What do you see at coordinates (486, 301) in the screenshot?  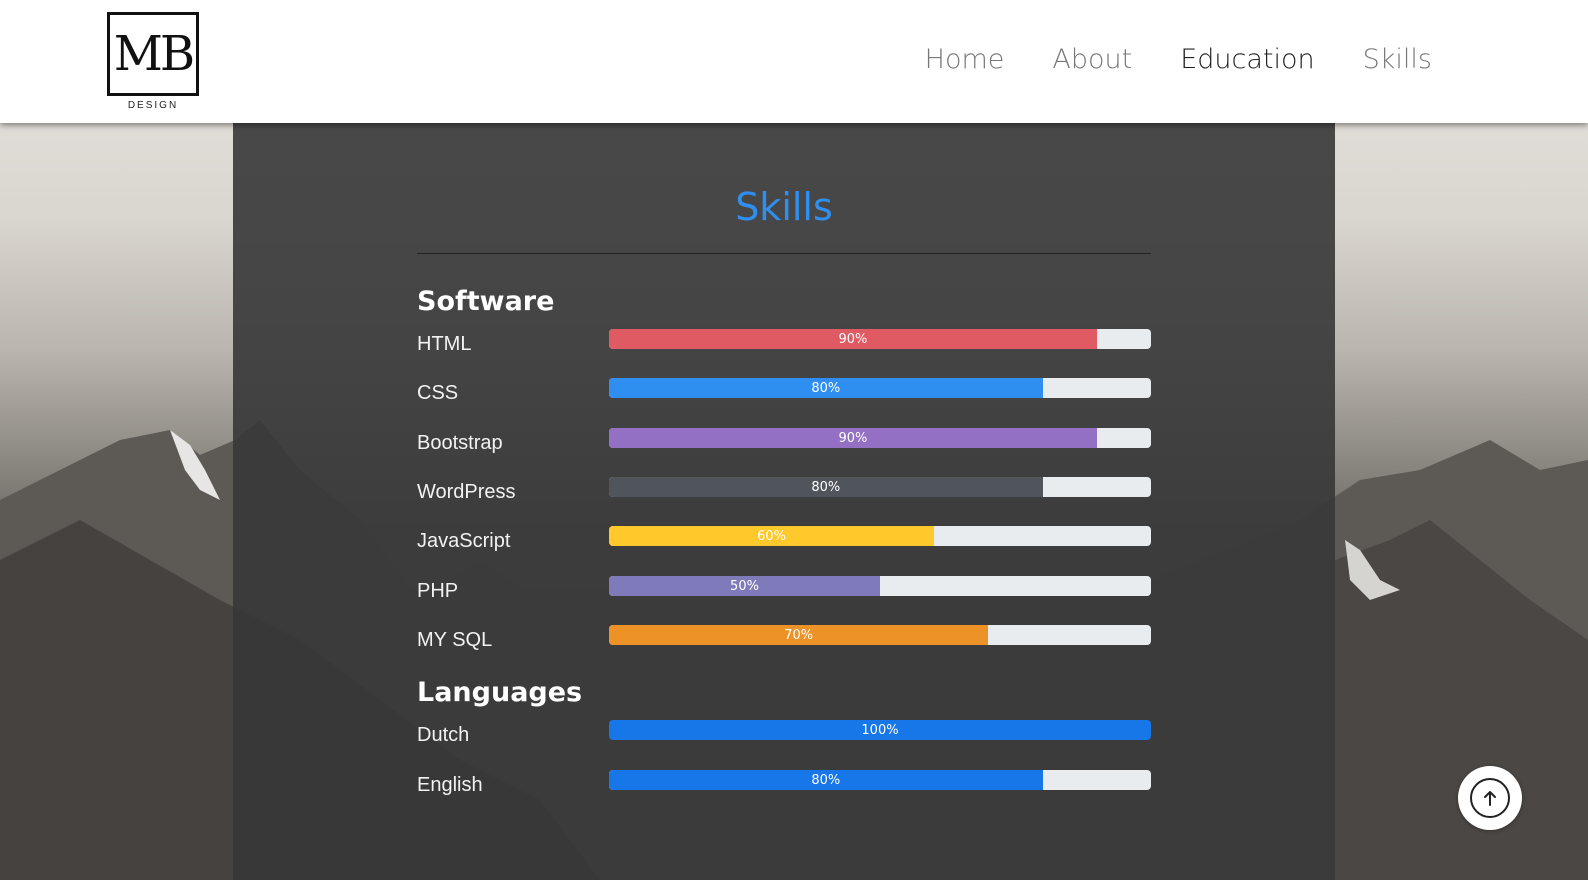 I see `software-heading: Software` at bounding box center [486, 301].